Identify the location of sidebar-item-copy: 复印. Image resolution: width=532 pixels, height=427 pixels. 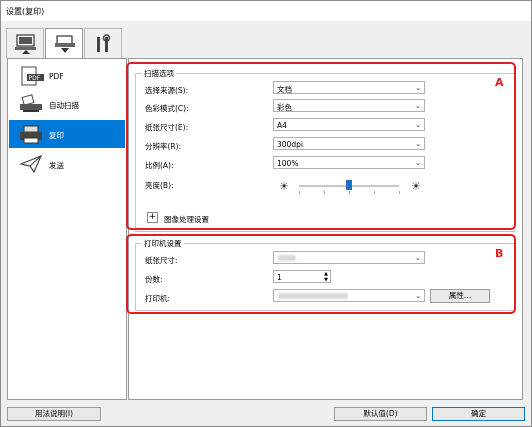
(67, 134).